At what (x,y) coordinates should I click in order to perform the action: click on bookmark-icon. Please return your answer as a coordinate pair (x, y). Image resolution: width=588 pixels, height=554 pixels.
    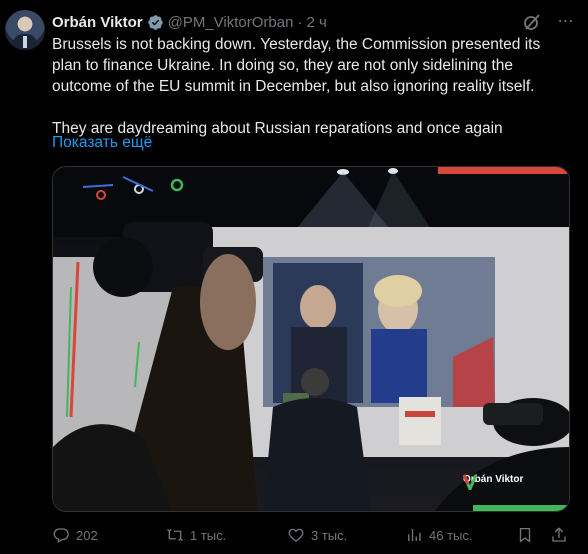
    Looking at the image, I should click on (525, 535).